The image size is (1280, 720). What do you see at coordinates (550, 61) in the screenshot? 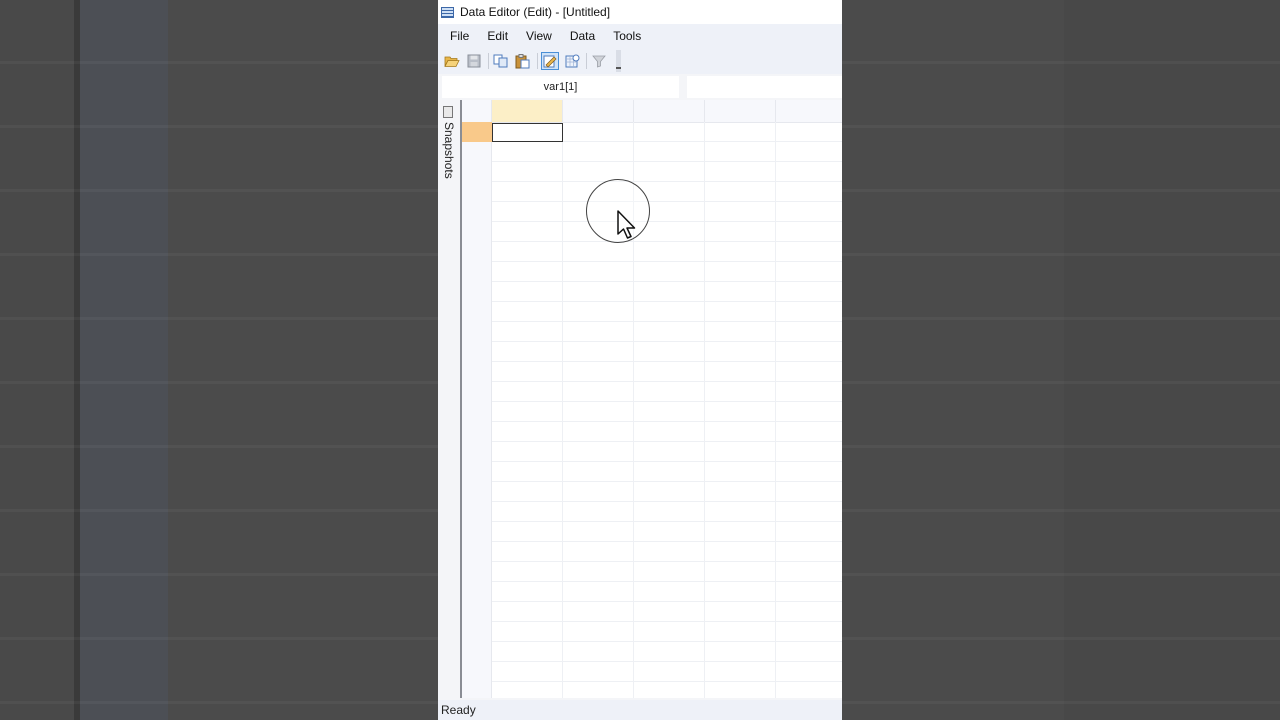
I see `edit-mode-icon` at bounding box center [550, 61].